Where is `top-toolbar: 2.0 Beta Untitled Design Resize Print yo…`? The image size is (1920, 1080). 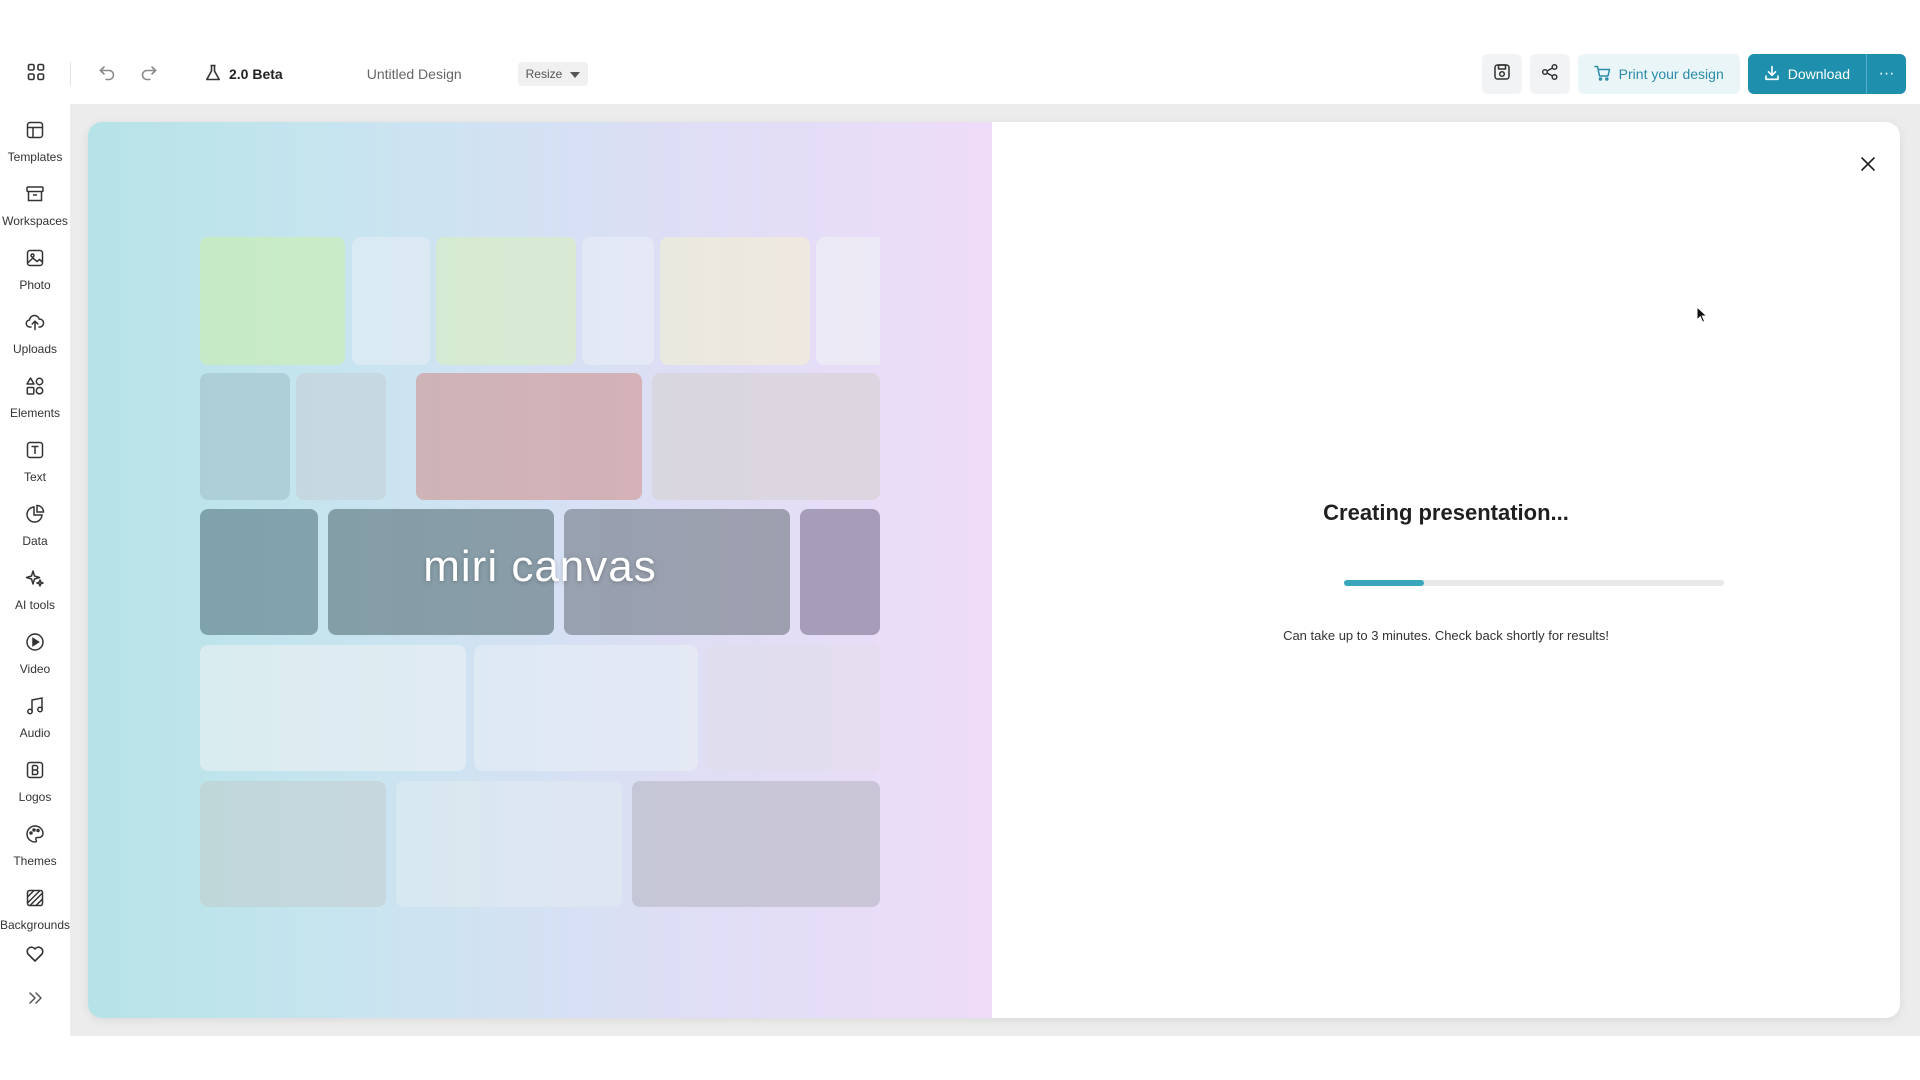 top-toolbar: 2.0 Beta Untitled Design Resize Print yo… is located at coordinates (960, 74).